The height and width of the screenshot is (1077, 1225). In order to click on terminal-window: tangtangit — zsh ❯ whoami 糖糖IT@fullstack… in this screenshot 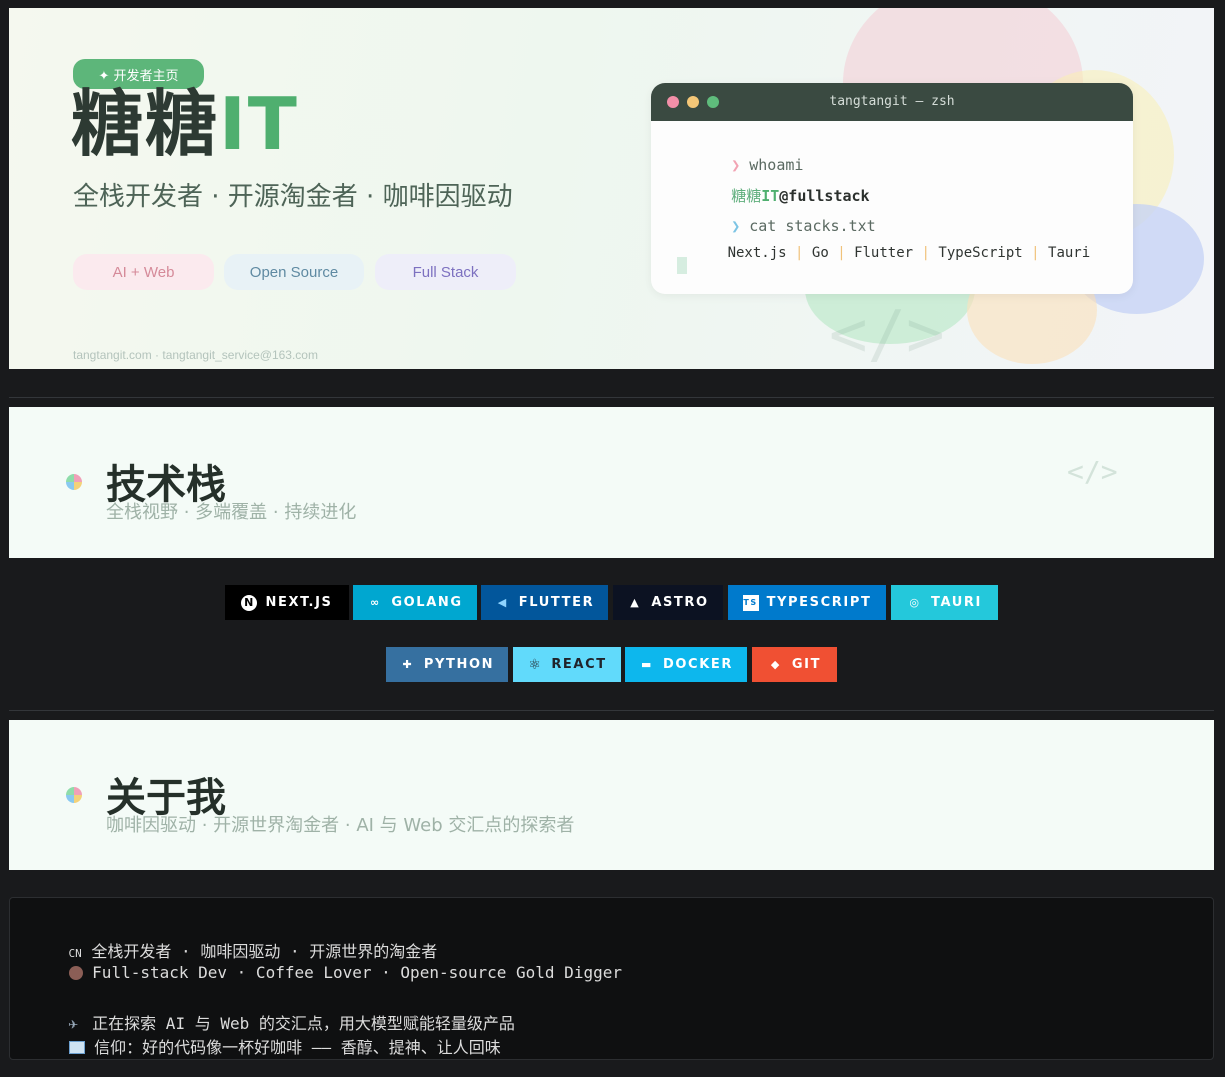, I will do `click(892, 188)`.